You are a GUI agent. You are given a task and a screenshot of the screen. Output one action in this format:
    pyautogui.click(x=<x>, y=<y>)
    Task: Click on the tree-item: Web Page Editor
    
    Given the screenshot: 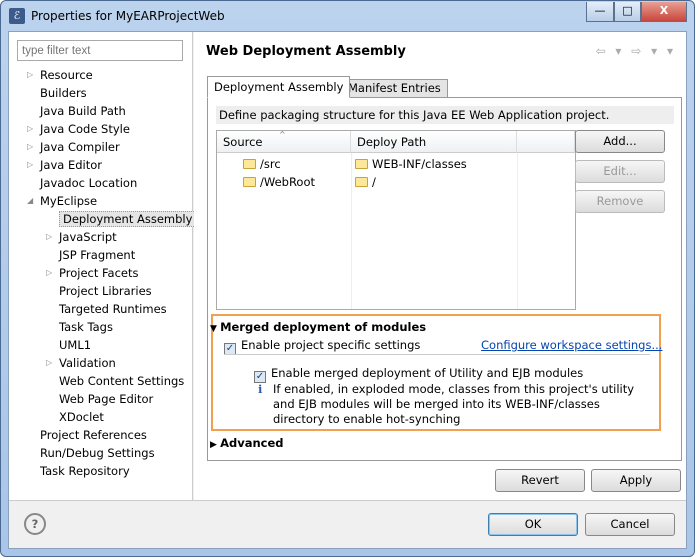 What is the action you would take?
    pyautogui.click(x=106, y=399)
    